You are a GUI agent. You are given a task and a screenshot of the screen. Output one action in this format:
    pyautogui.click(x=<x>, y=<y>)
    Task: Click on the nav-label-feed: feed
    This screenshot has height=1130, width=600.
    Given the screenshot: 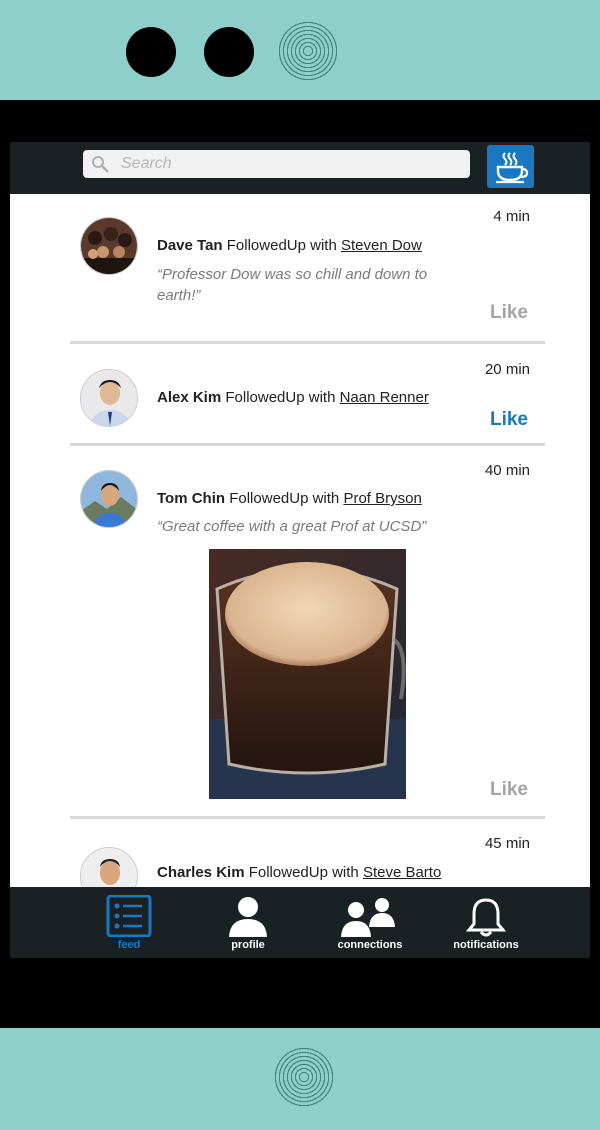 What is the action you would take?
    pyautogui.click(x=129, y=945)
    